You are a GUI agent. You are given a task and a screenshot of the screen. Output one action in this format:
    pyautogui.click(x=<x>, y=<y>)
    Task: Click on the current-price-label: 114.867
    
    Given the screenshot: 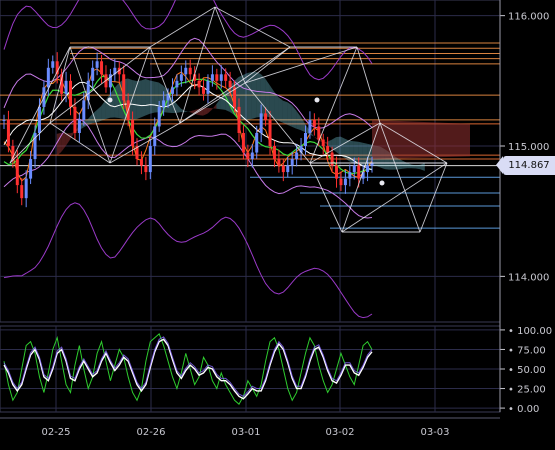 What is the action you would take?
    pyautogui.click(x=525, y=165)
    